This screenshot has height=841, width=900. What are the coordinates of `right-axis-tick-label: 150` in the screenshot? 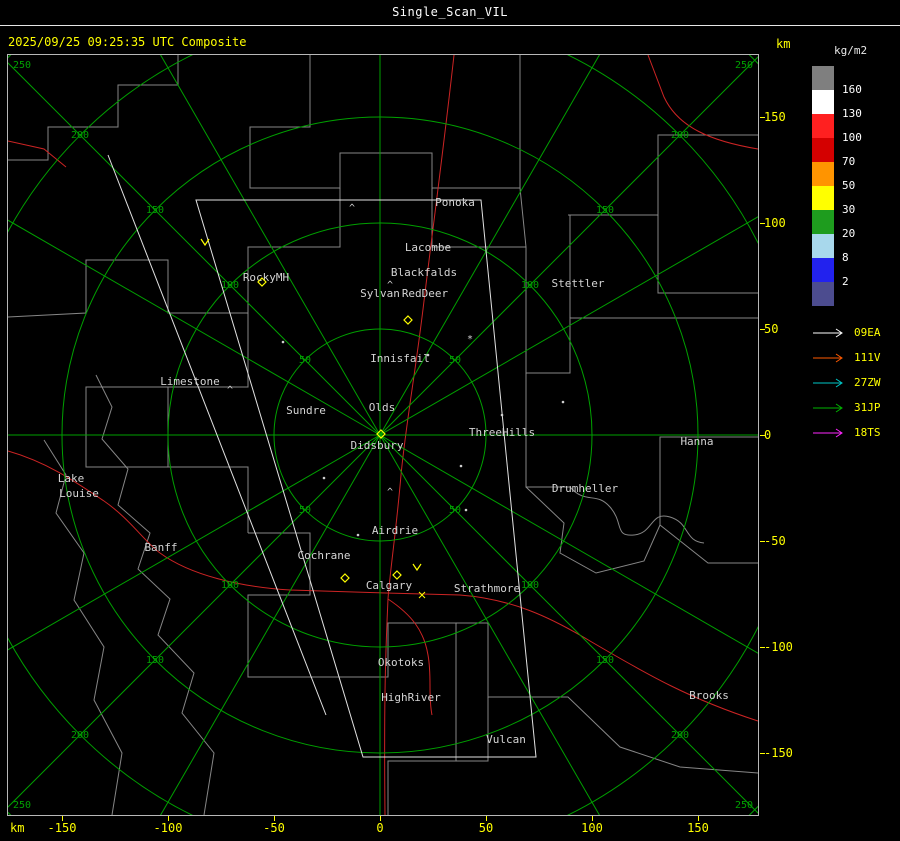 It's located at (775, 117).